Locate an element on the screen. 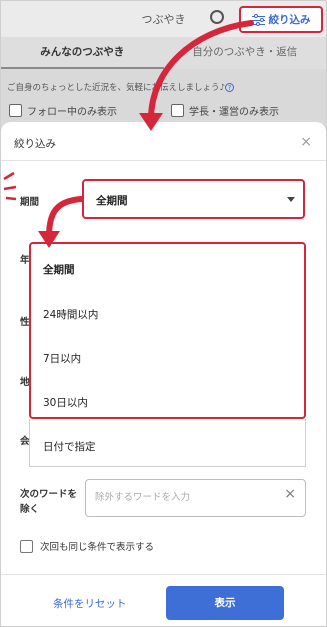 This screenshot has width=327, height=627. curved-arrow-icon is located at coordinates (201, 71).